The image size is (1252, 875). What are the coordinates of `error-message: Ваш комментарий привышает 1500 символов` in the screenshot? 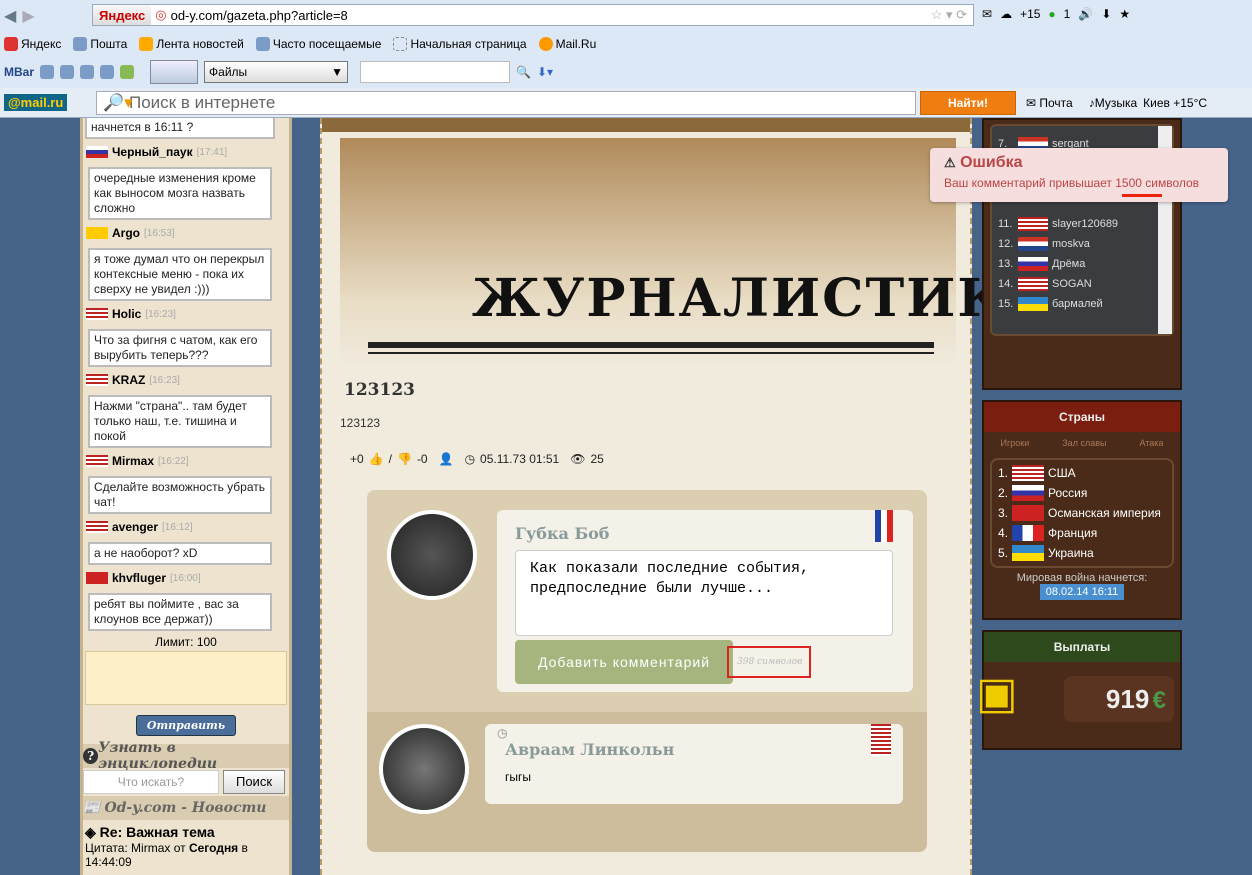 It's located at (1072, 183).